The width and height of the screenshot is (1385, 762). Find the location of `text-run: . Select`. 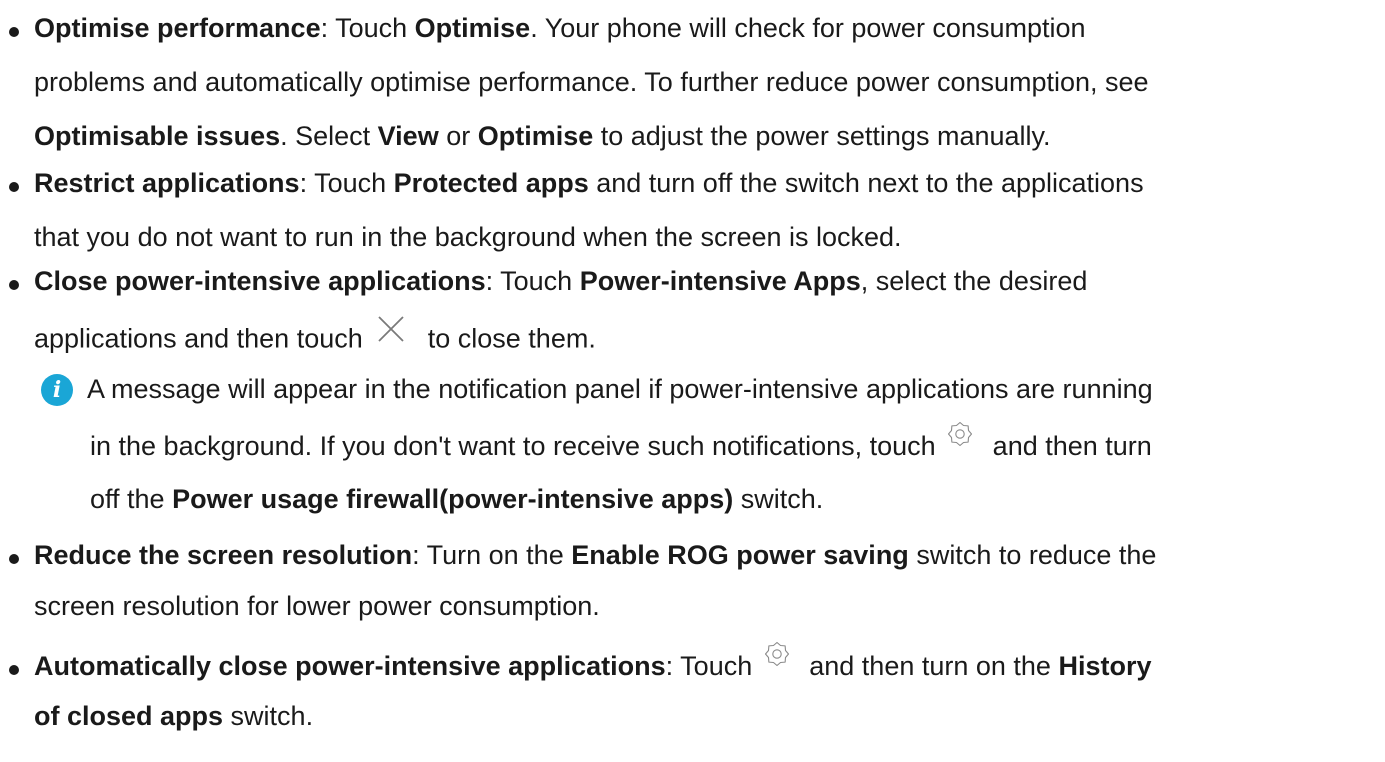

text-run: . Select is located at coordinates (329, 136).